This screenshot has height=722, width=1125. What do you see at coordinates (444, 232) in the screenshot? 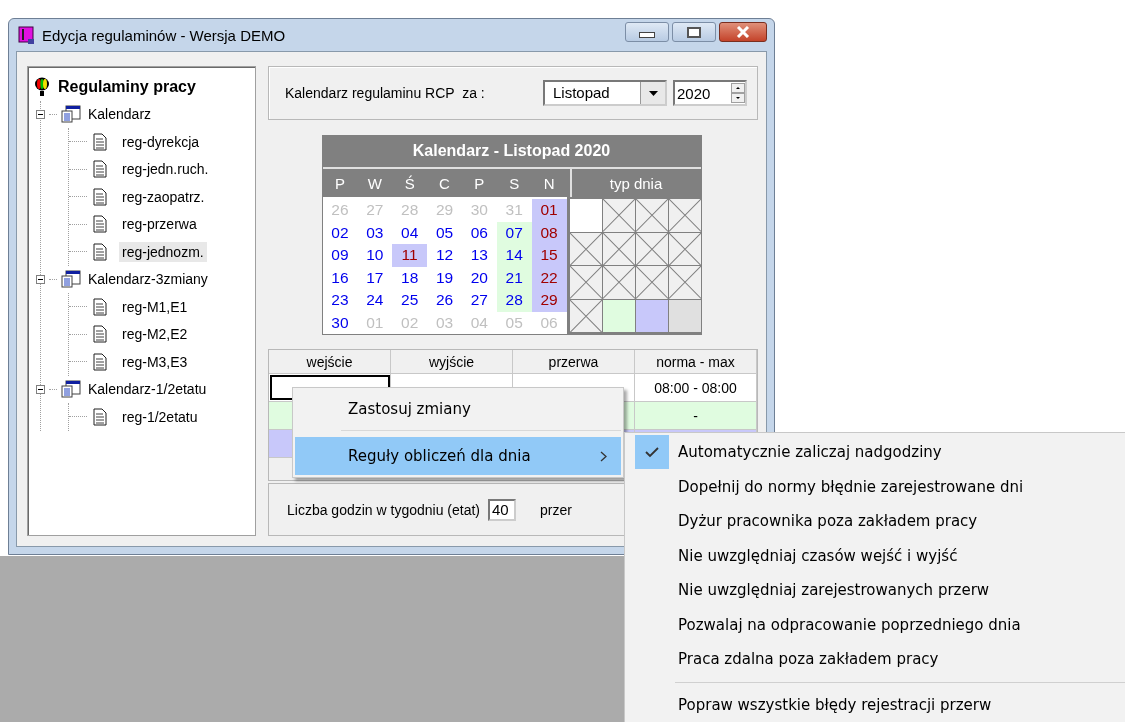
I see `calendar-day: 05` at bounding box center [444, 232].